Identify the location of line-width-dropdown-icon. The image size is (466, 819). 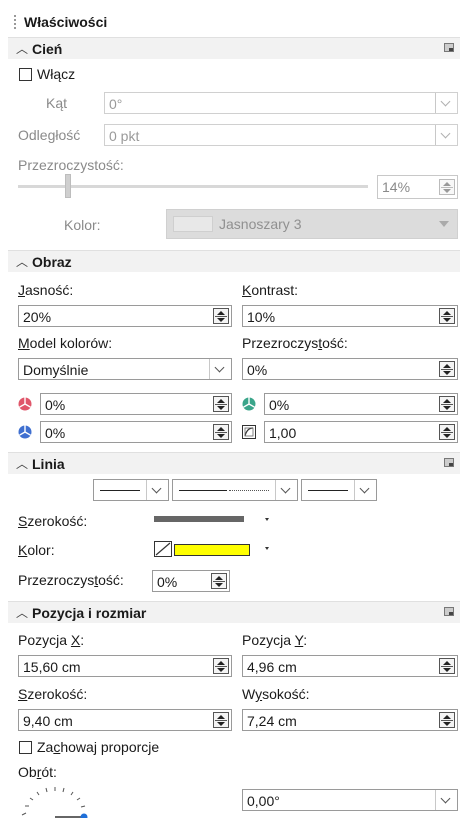
(267, 519).